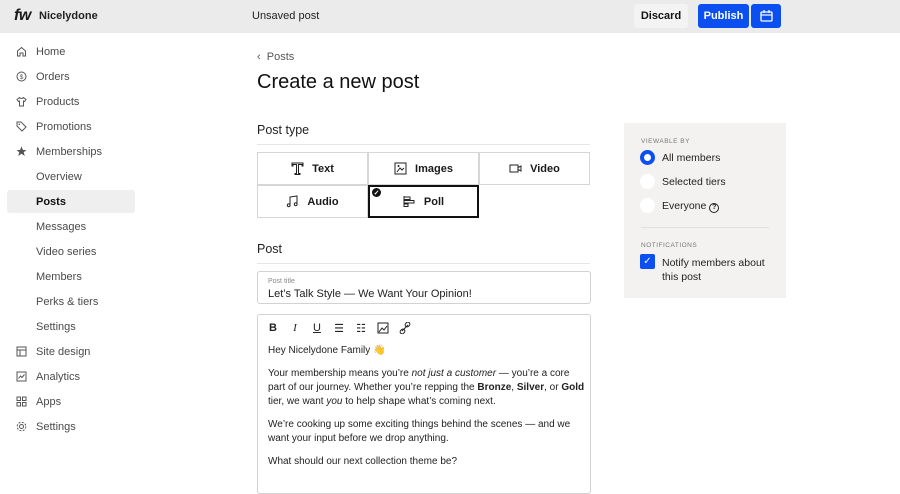 Image resolution: width=900 pixels, height=494 pixels. I want to click on numbered-list-button: ☷, so click(361, 328).